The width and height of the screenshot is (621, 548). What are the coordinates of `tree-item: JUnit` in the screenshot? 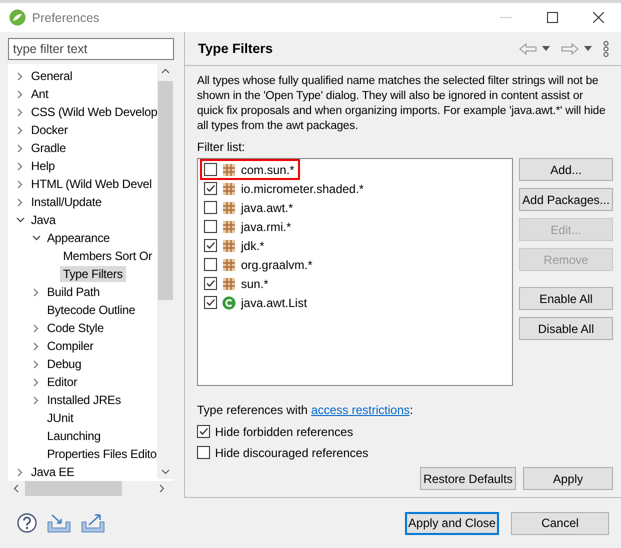 It's located at (60, 418).